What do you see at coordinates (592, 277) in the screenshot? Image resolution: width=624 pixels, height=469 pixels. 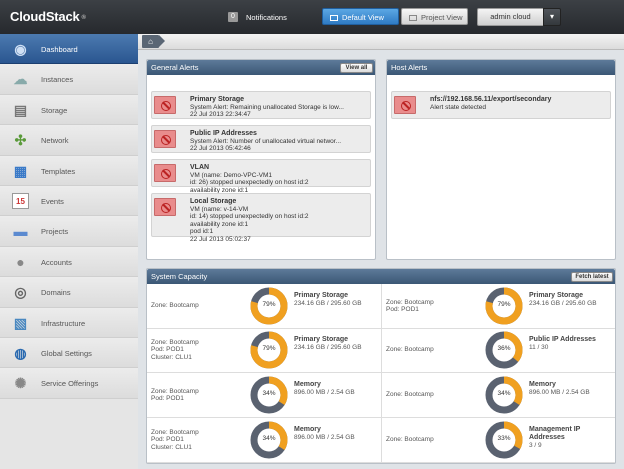 I see `fetch-latest-button: Fetch latest` at bounding box center [592, 277].